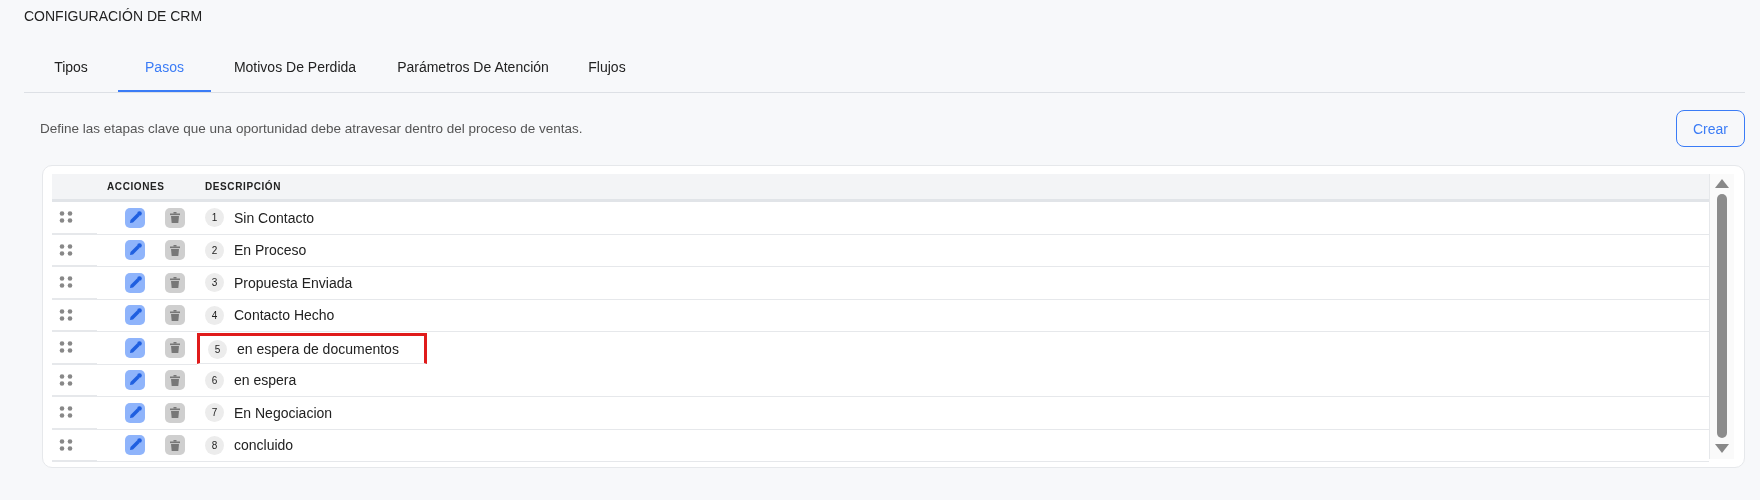 The width and height of the screenshot is (1760, 500). Describe the element at coordinates (214, 413) in the screenshot. I see `step-number: 7` at that location.